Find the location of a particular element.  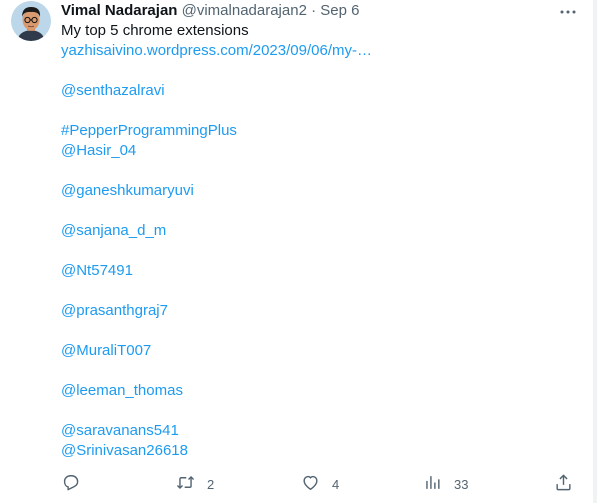

share-button is located at coordinates (563, 484).